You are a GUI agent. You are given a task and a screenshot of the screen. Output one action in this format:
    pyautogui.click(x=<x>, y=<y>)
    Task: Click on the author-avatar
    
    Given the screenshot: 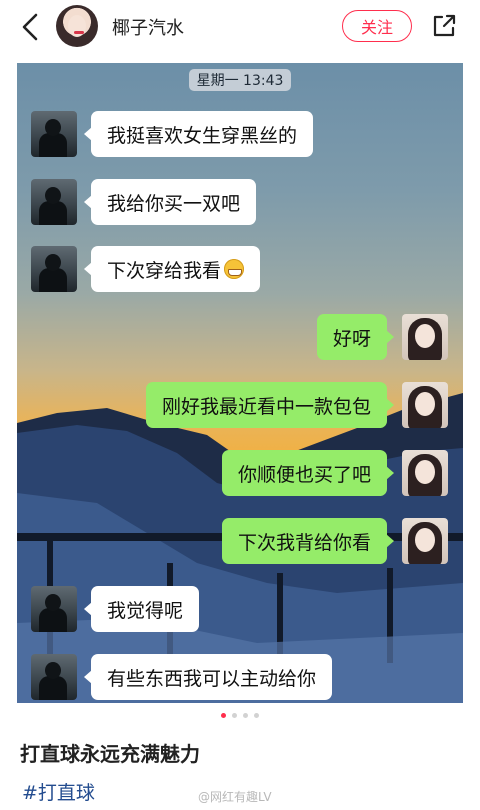 What is the action you would take?
    pyautogui.click(x=77, y=26)
    